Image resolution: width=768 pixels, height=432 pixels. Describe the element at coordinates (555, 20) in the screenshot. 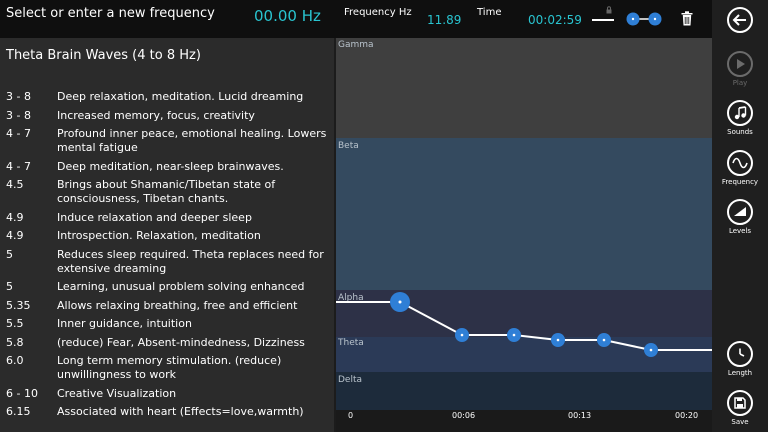

I see `current-time-value: 00:02:59` at that location.